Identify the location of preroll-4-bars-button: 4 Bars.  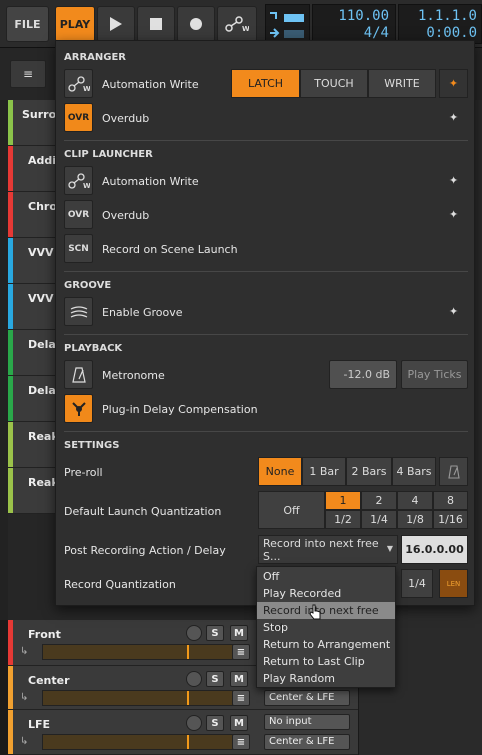
(414, 471).